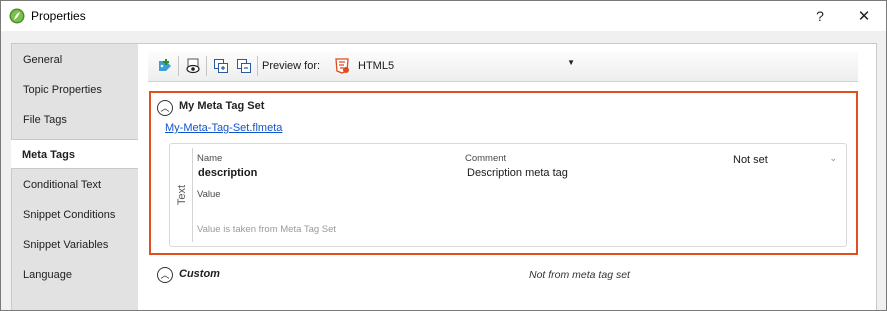  What do you see at coordinates (223, 128) in the screenshot?
I see `meta-tag-set-file-link: My-Meta-Tag-Set.flmeta` at bounding box center [223, 128].